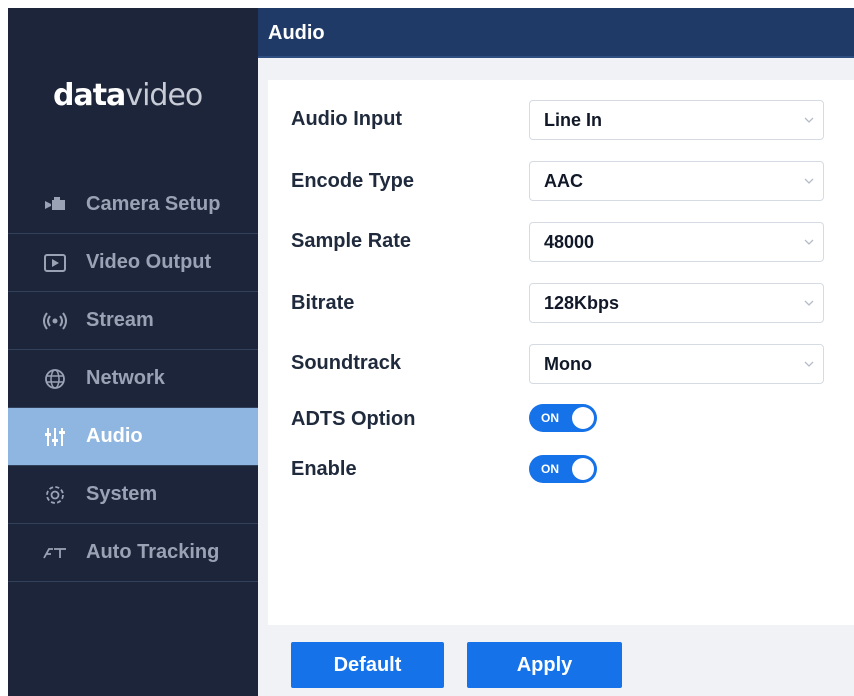  I want to click on adts-option-row: ADTS Option, so click(353, 419).